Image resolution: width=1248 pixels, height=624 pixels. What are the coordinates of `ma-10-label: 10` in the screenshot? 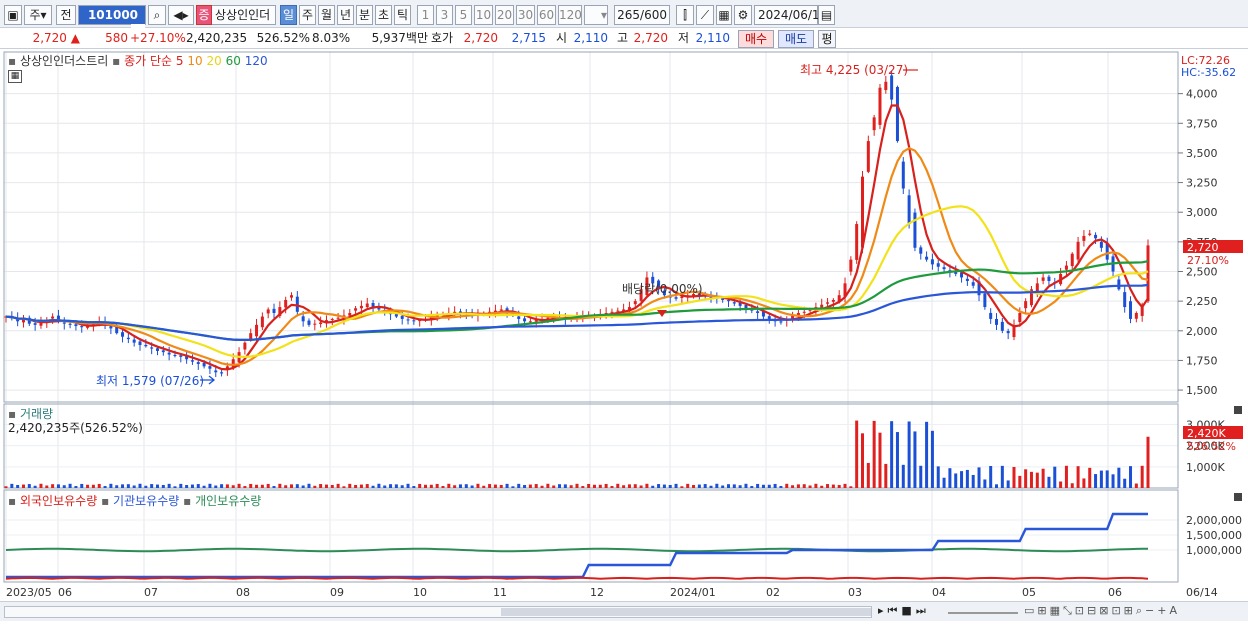 It's located at (194, 61).